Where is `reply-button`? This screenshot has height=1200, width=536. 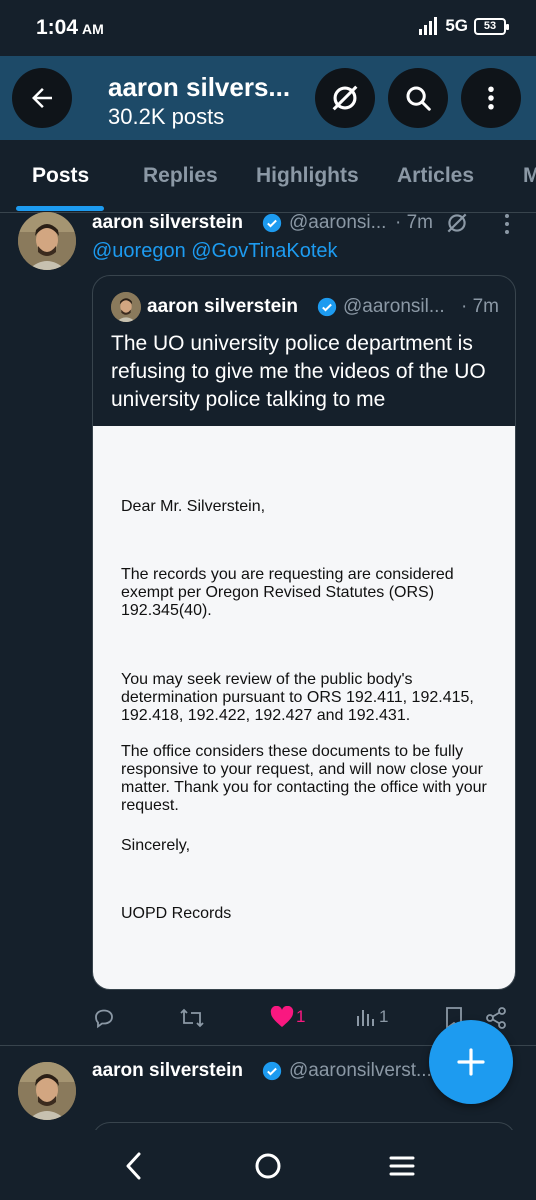
reply-button is located at coordinates (104, 1018).